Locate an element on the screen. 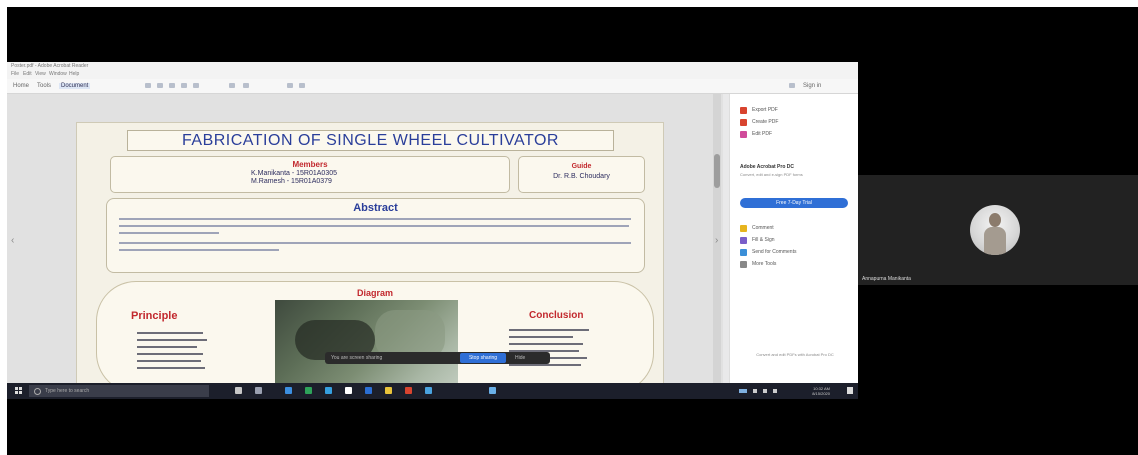  abstract-heading: Abstract is located at coordinates (375, 208).